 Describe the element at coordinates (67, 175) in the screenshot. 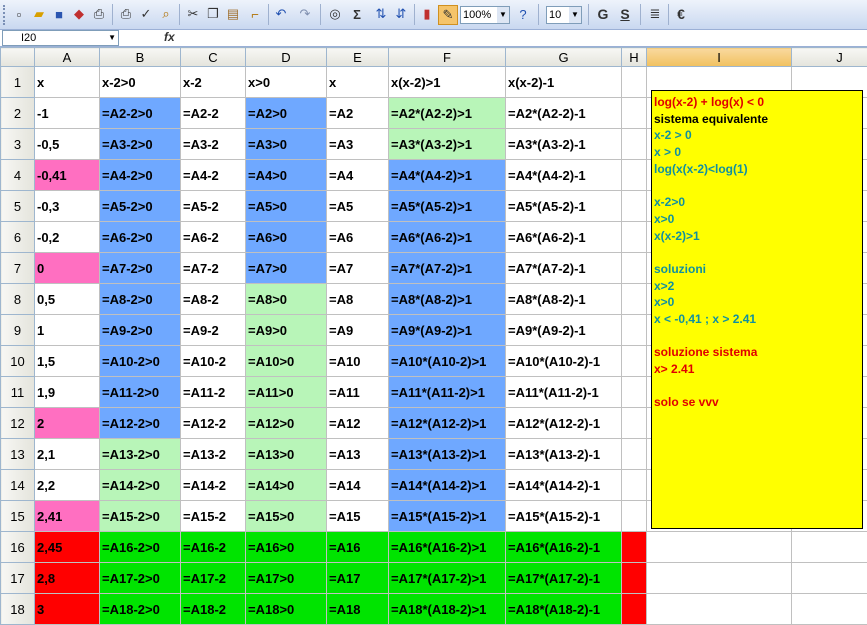

I see `cell: -0,41` at that location.